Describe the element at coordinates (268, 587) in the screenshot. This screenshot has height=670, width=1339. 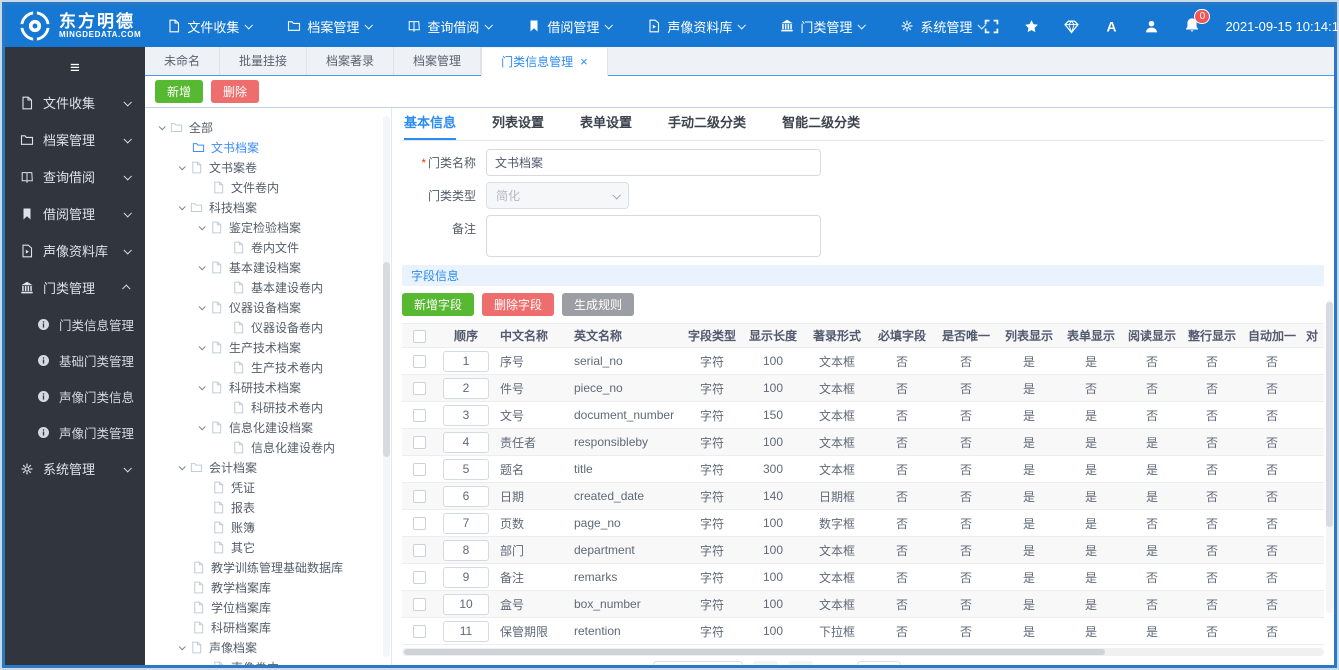
I see `tree-node: 教学档案库` at that location.